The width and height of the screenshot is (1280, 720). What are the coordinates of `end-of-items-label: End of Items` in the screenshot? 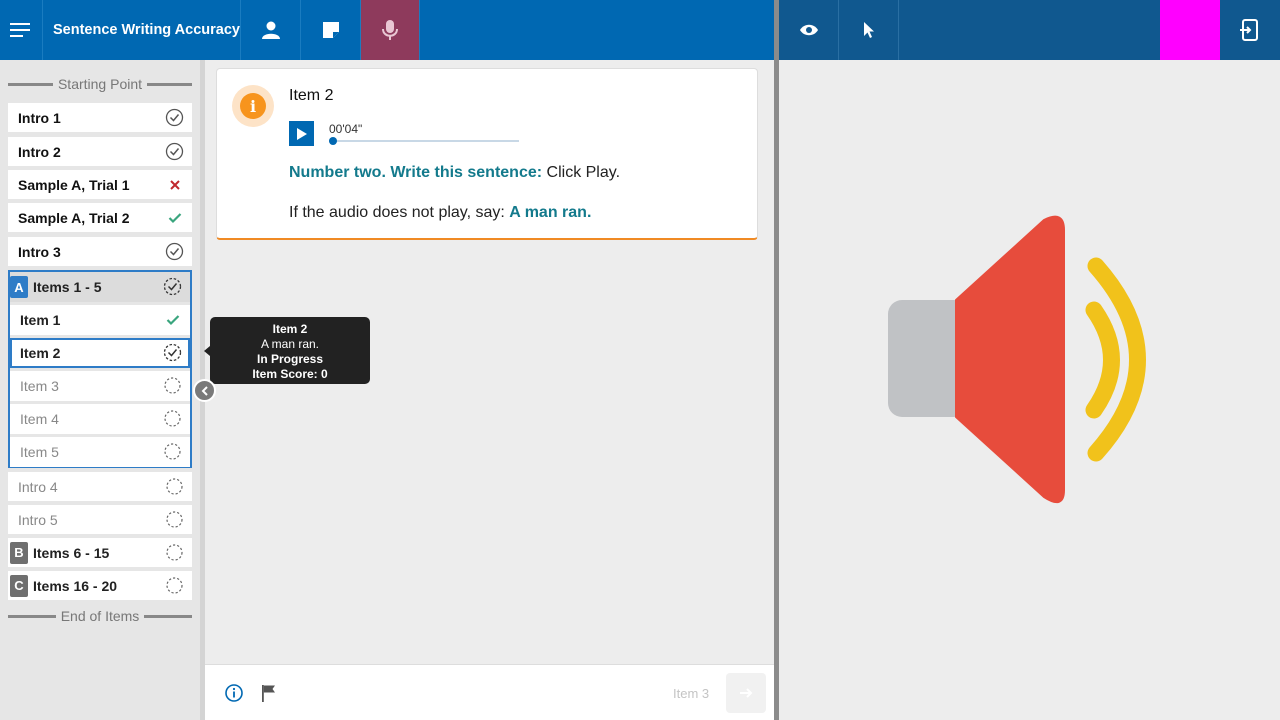 It's located at (100, 616).